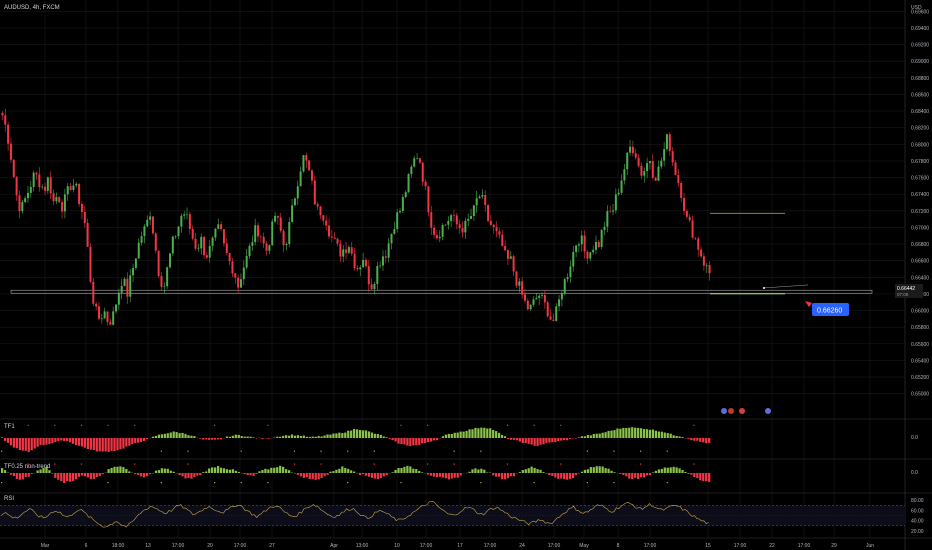  What do you see at coordinates (870, 546) in the screenshot?
I see `time-tick-label: Jun` at bounding box center [870, 546].